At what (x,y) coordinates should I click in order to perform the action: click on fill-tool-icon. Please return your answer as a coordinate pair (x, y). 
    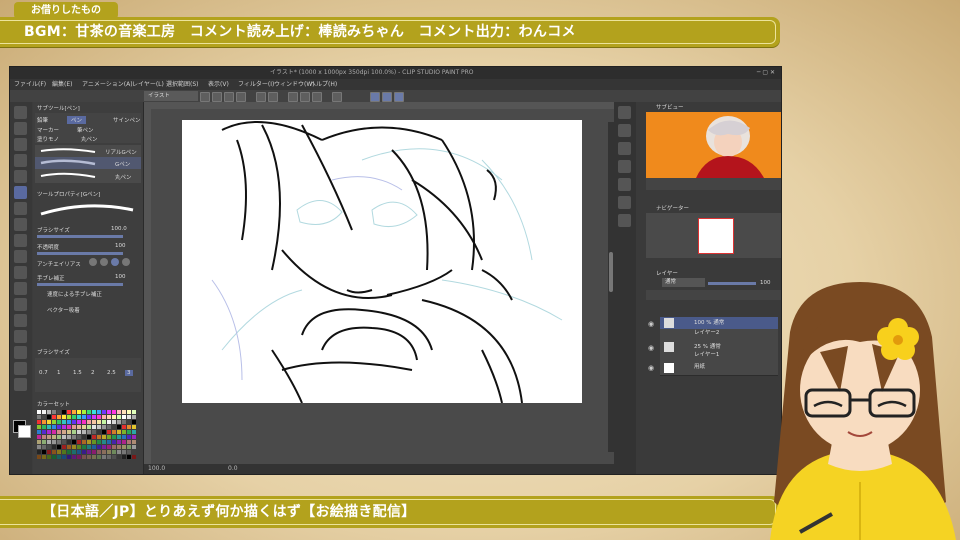
    Looking at the image, I should click on (20, 272).